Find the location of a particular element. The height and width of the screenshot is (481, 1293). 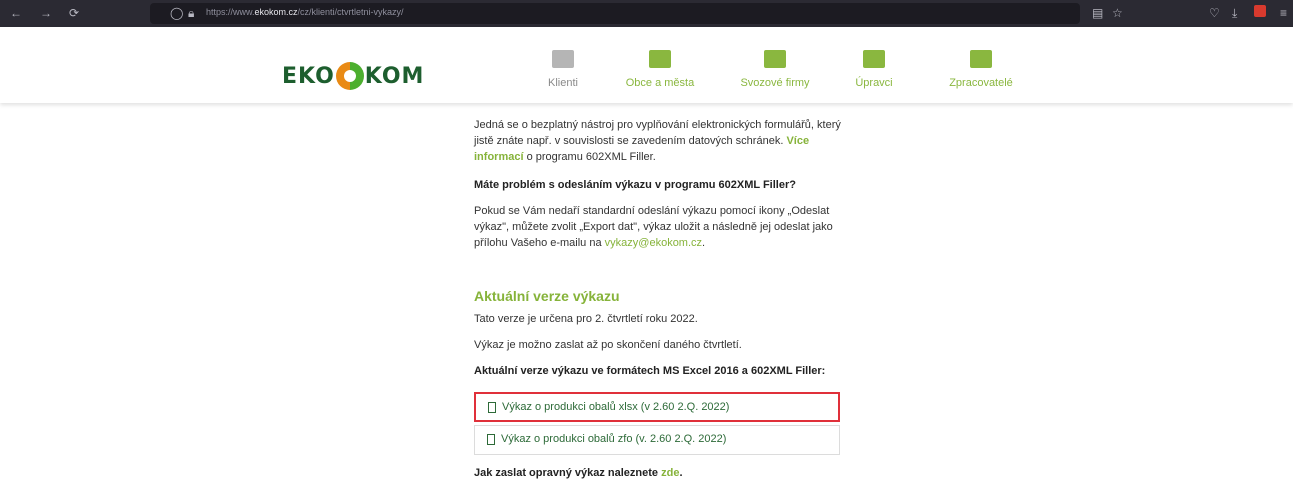

correction-text: Jak zaslat opravný výkaz naleznete zde. is located at coordinates (578, 473).